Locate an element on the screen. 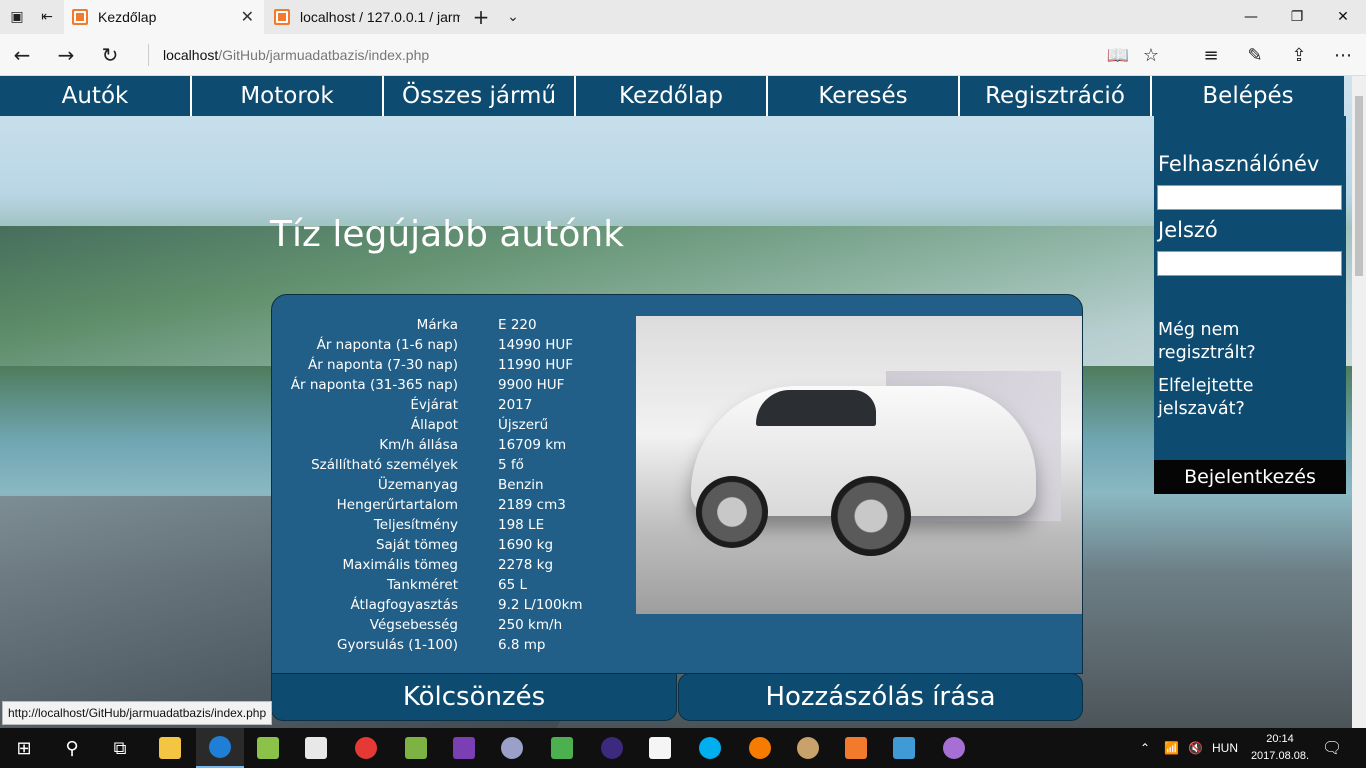  password-input is located at coordinates (1249, 263).